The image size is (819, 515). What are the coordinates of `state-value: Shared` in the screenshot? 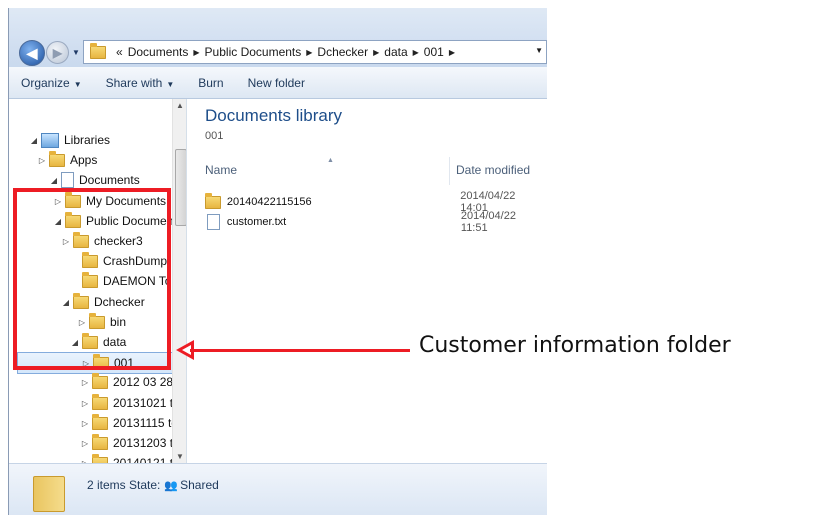 It's located at (199, 485).